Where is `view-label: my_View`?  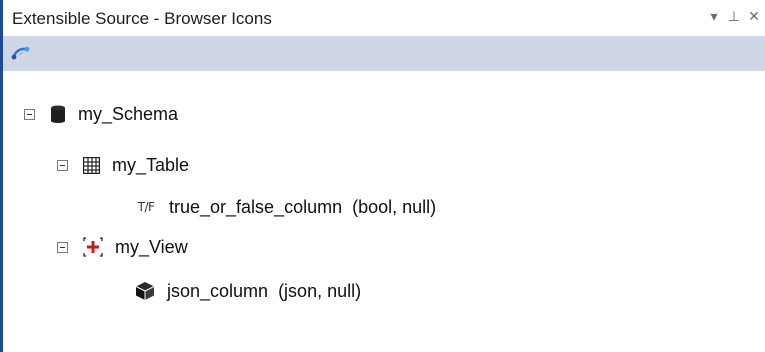 view-label: my_View is located at coordinates (151, 246).